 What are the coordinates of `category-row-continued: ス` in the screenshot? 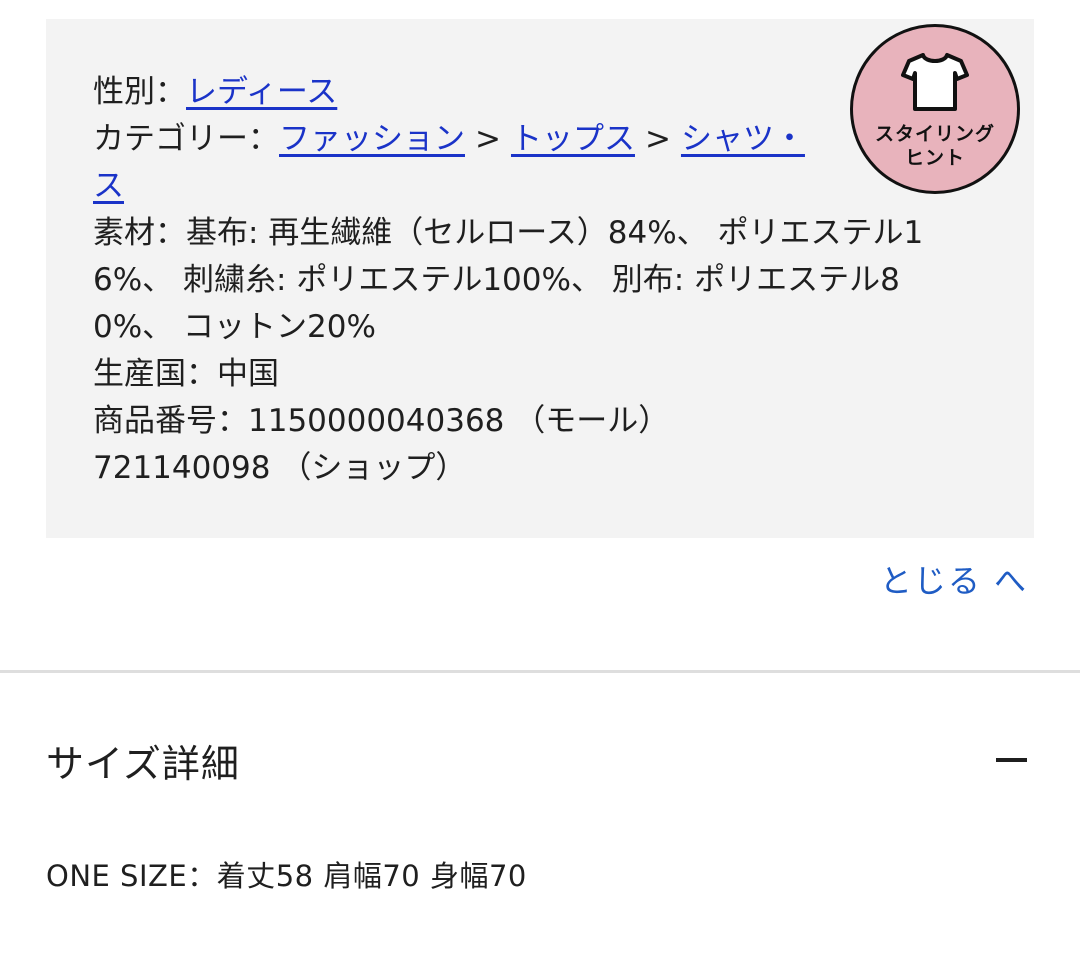 It's located at (533, 186).